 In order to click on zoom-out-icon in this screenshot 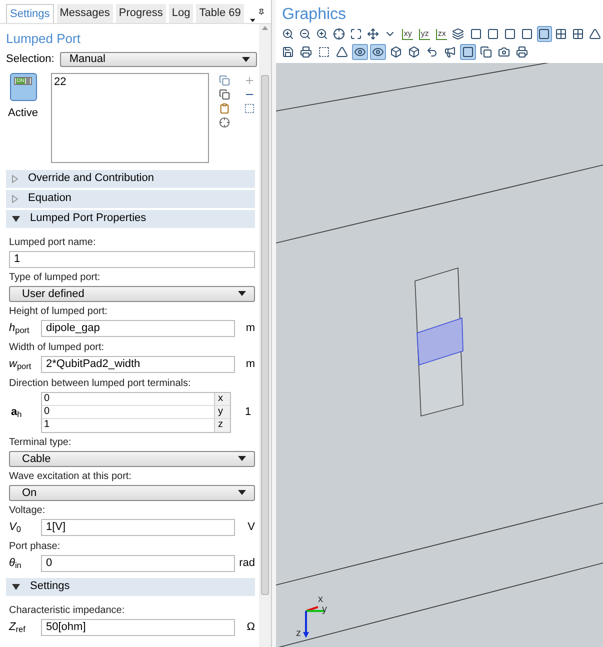, I will do `click(304, 34)`.